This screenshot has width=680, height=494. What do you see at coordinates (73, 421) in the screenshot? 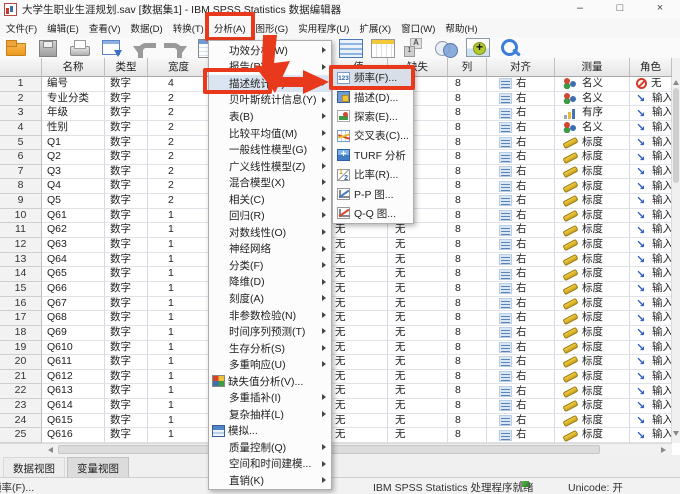
I see `cell-name: Q615` at bounding box center [73, 421].